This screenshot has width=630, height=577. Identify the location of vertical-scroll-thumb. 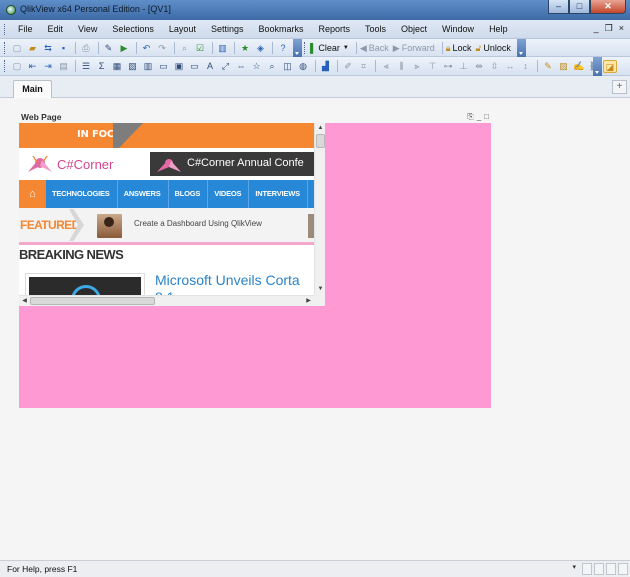
(320, 141).